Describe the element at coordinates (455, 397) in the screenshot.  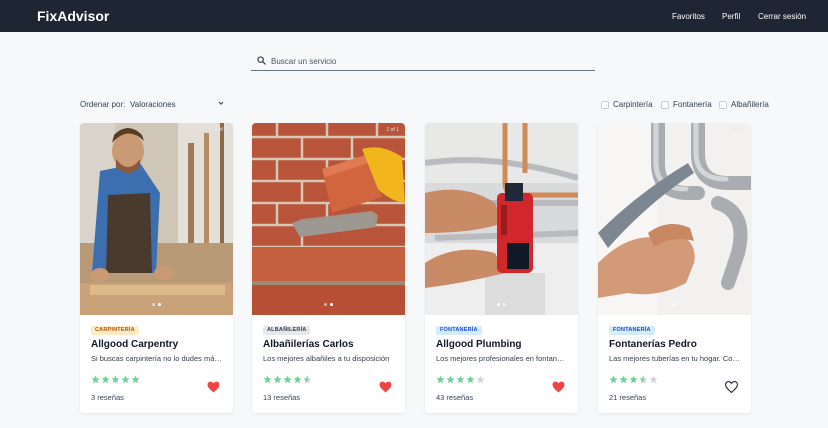
I see `review-count: 43 reseñas` at that location.